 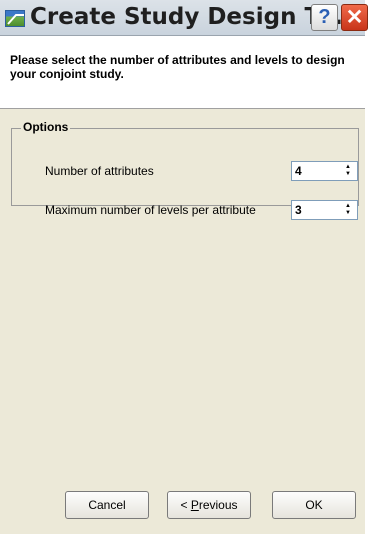 What do you see at coordinates (15, 18) in the screenshot?
I see `app-icon` at bounding box center [15, 18].